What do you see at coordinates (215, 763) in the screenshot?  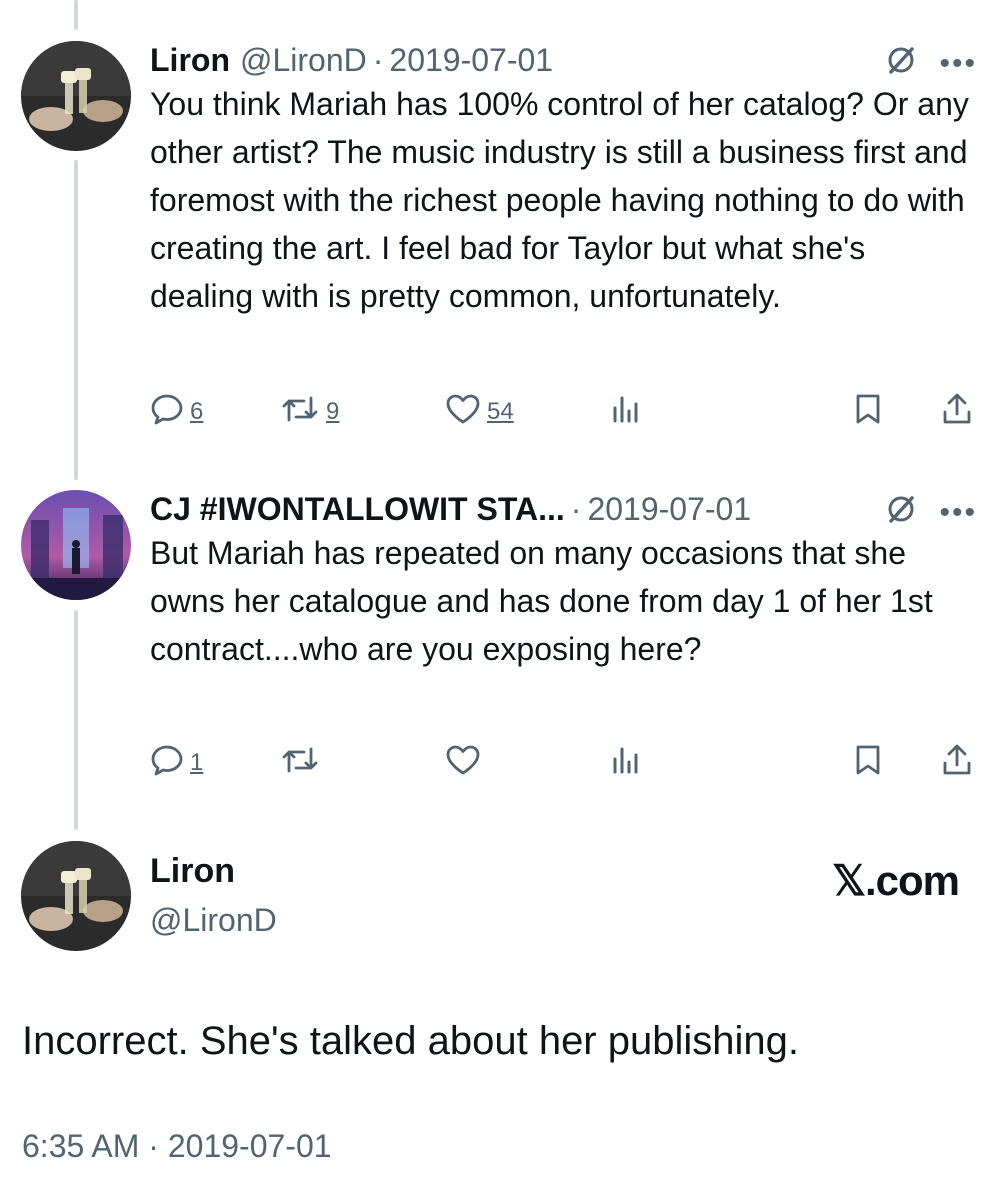 I see `reply-button: 1` at bounding box center [215, 763].